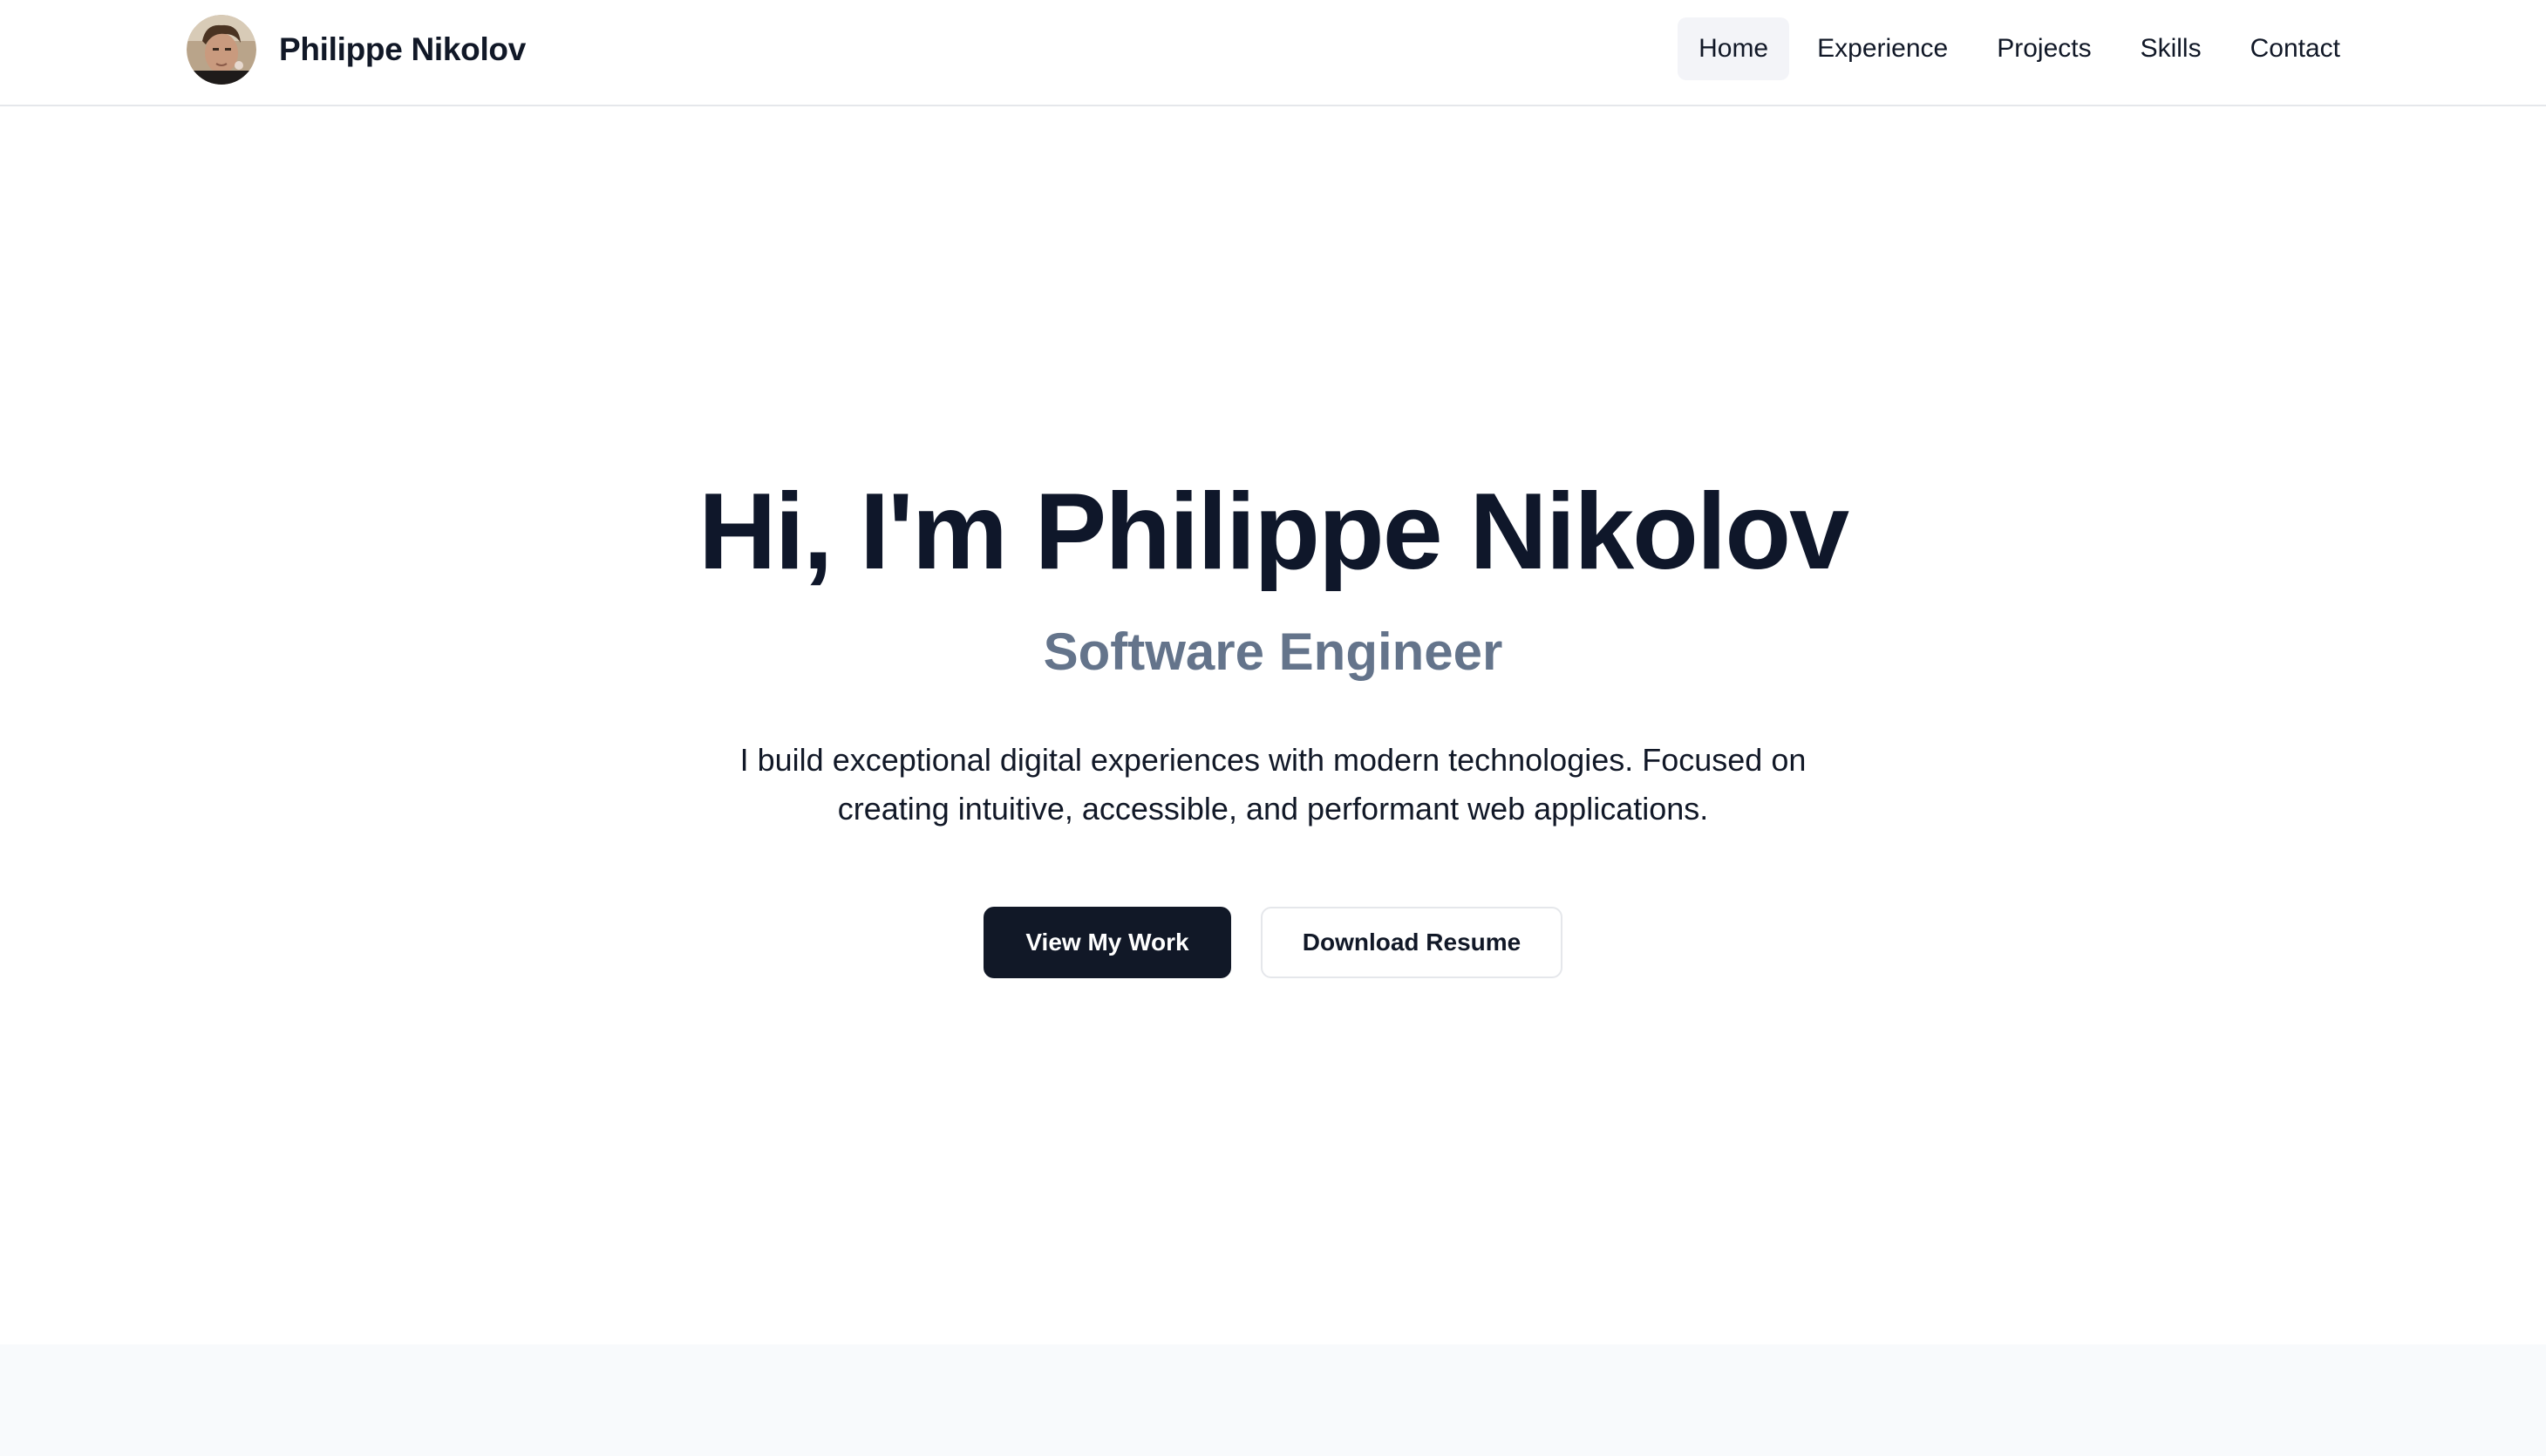 This screenshot has width=2546, height=1456. I want to click on hero-actions: View My Work Download Resume, so click(1273, 942).